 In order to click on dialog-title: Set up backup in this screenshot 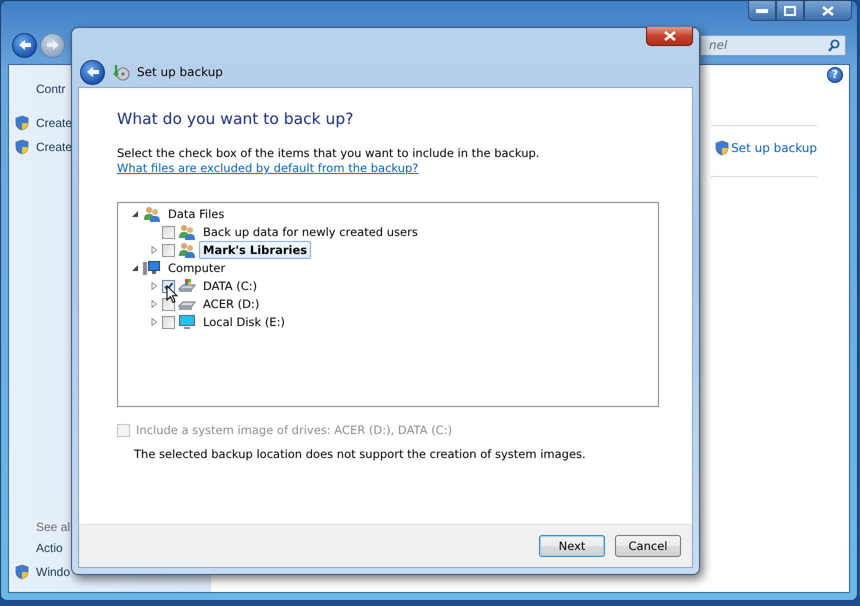, I will do `click(180, 72)`.